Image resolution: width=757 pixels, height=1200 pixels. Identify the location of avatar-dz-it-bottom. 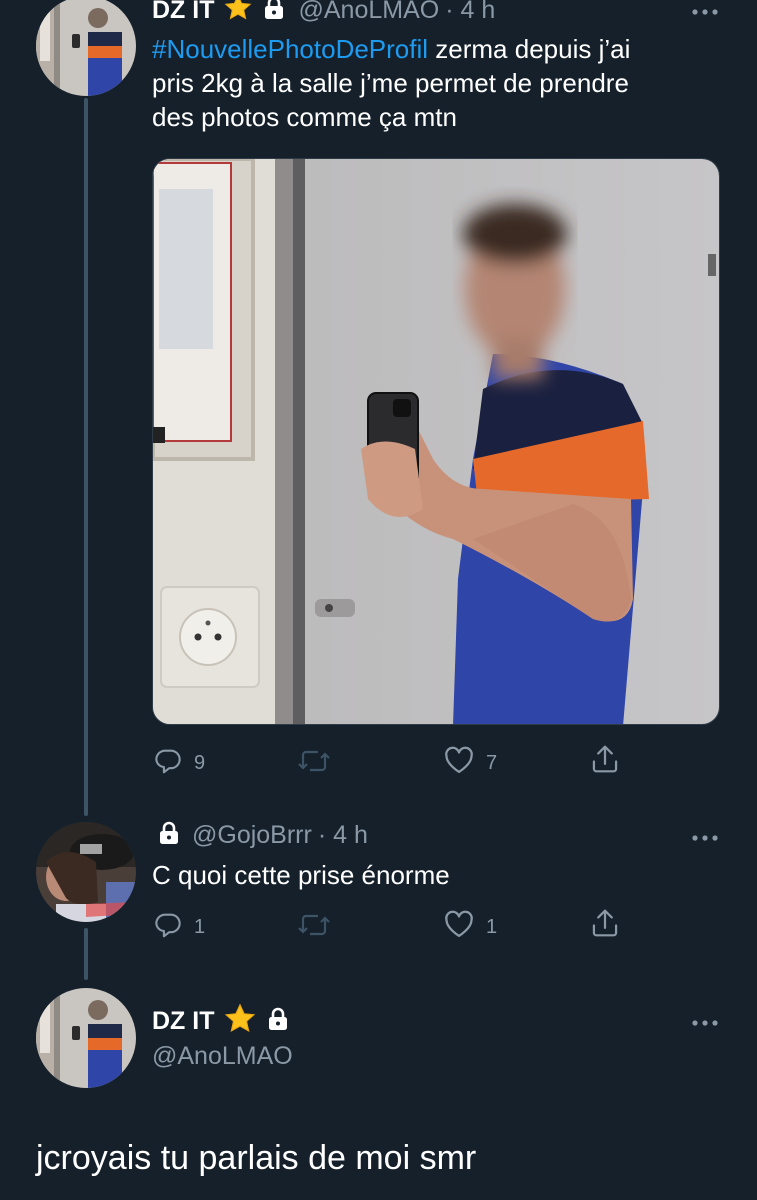
(86, 1038).